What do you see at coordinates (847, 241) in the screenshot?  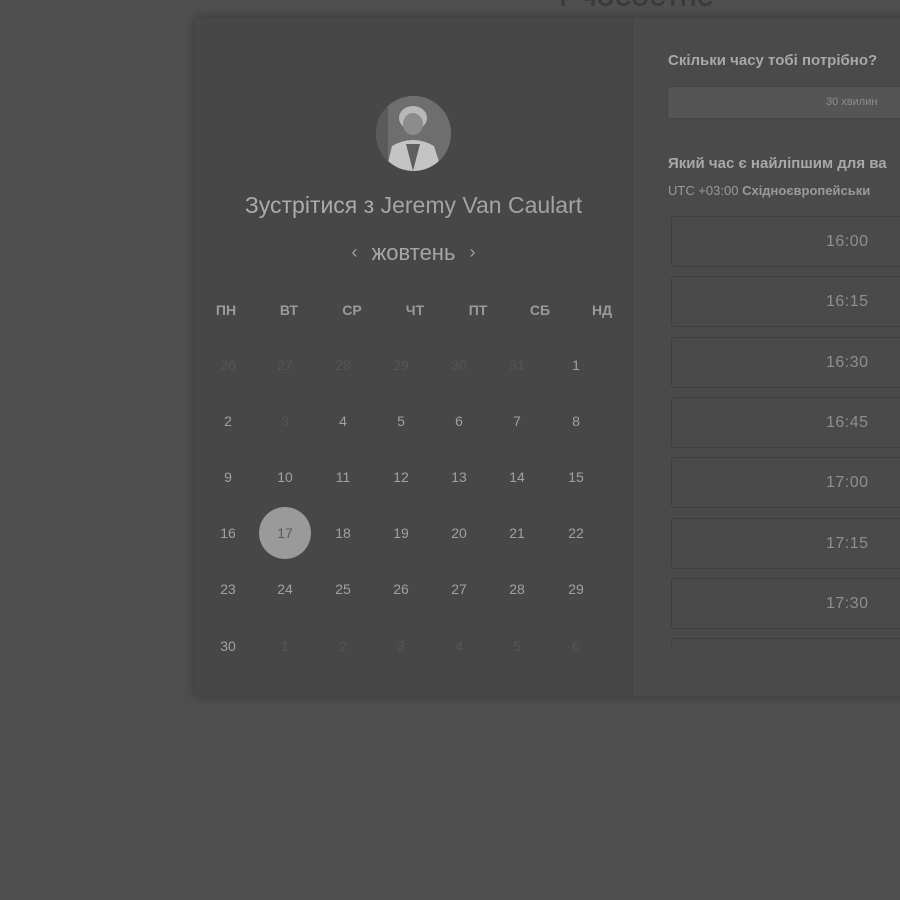 I see `time-slot-label: 16:00` at bounding box center [847, 241].